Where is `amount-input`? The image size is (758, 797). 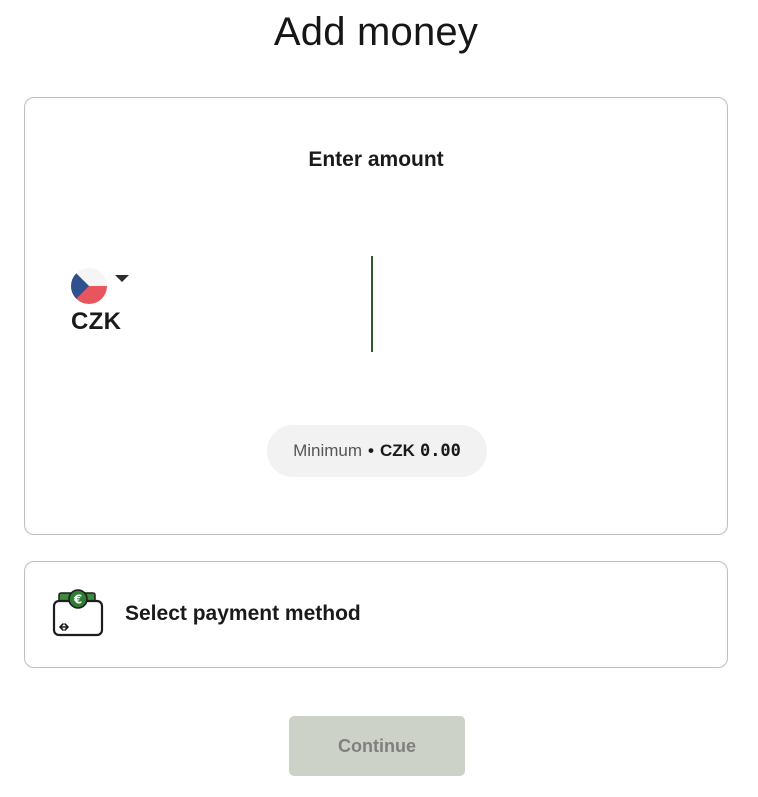 amount-input is located at coordinates (377, 301).